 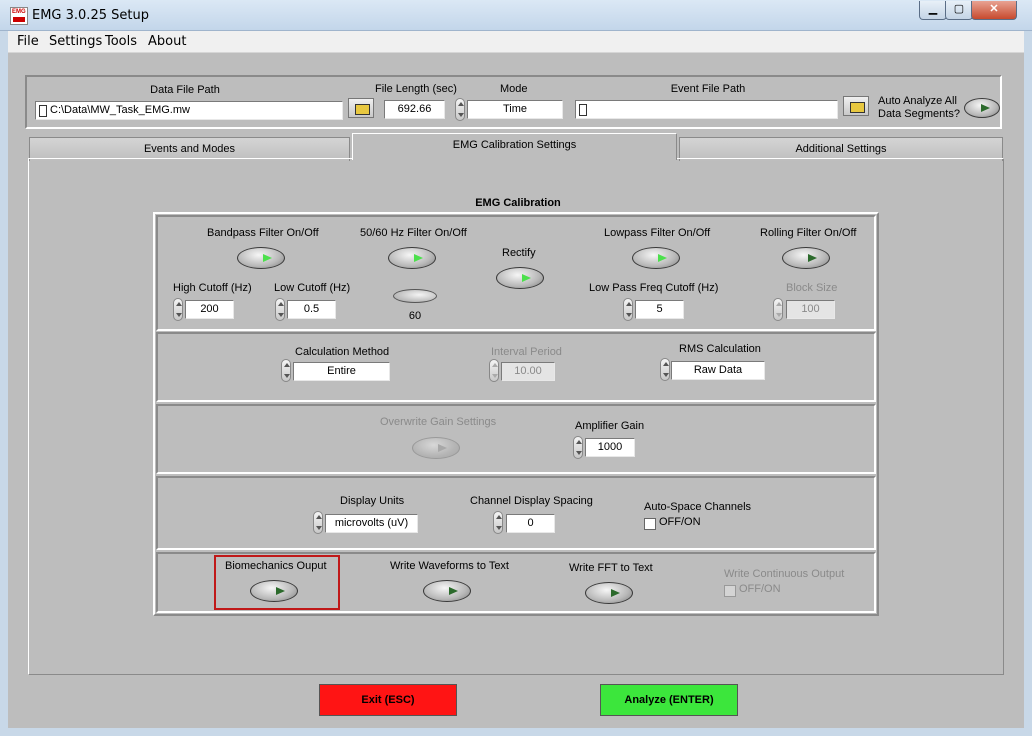 I want to click on analyze-button: Analyze (ENTER), so click(x=669, y=700).